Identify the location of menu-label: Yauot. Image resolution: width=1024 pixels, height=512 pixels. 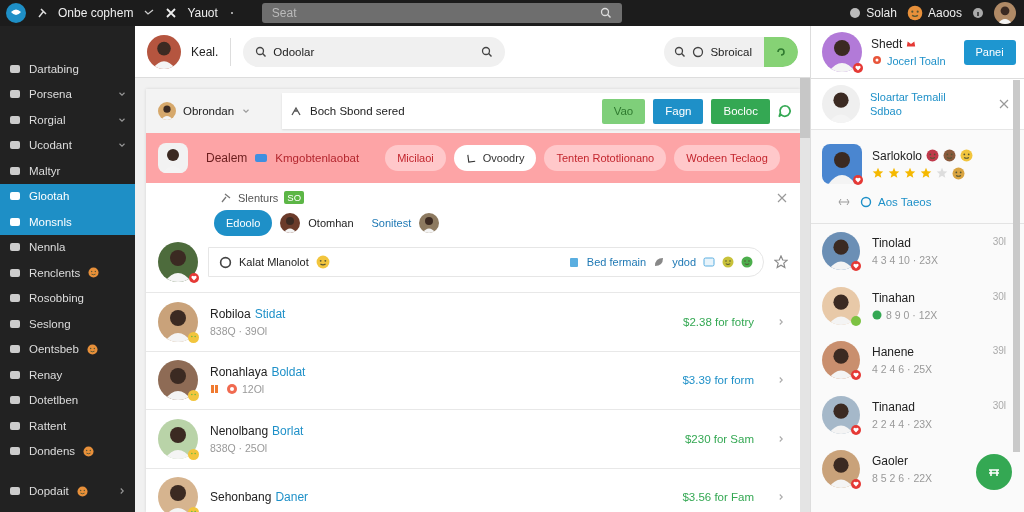
(202, 13).